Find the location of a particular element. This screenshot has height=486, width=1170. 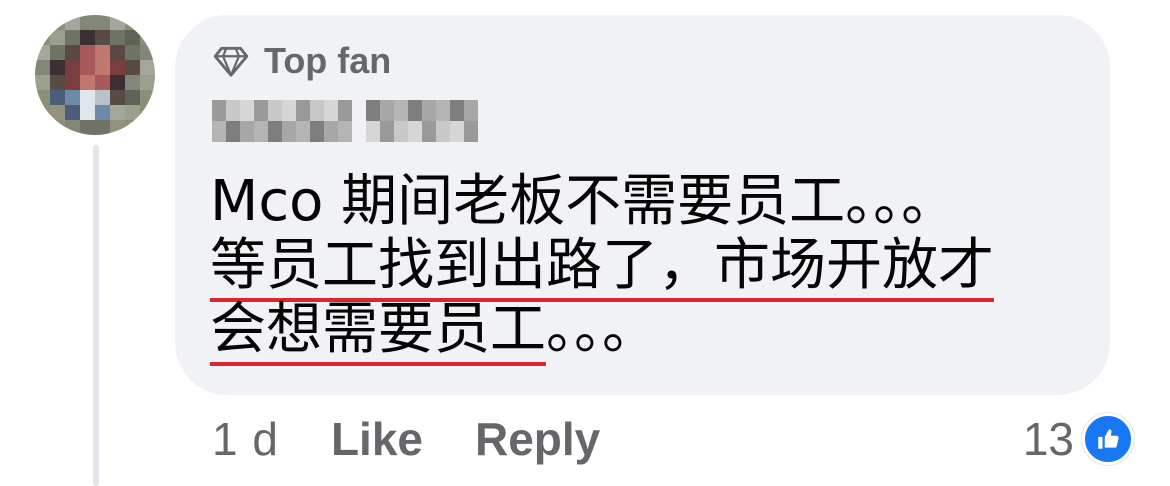

avatar is located at coordinates (95, 75).